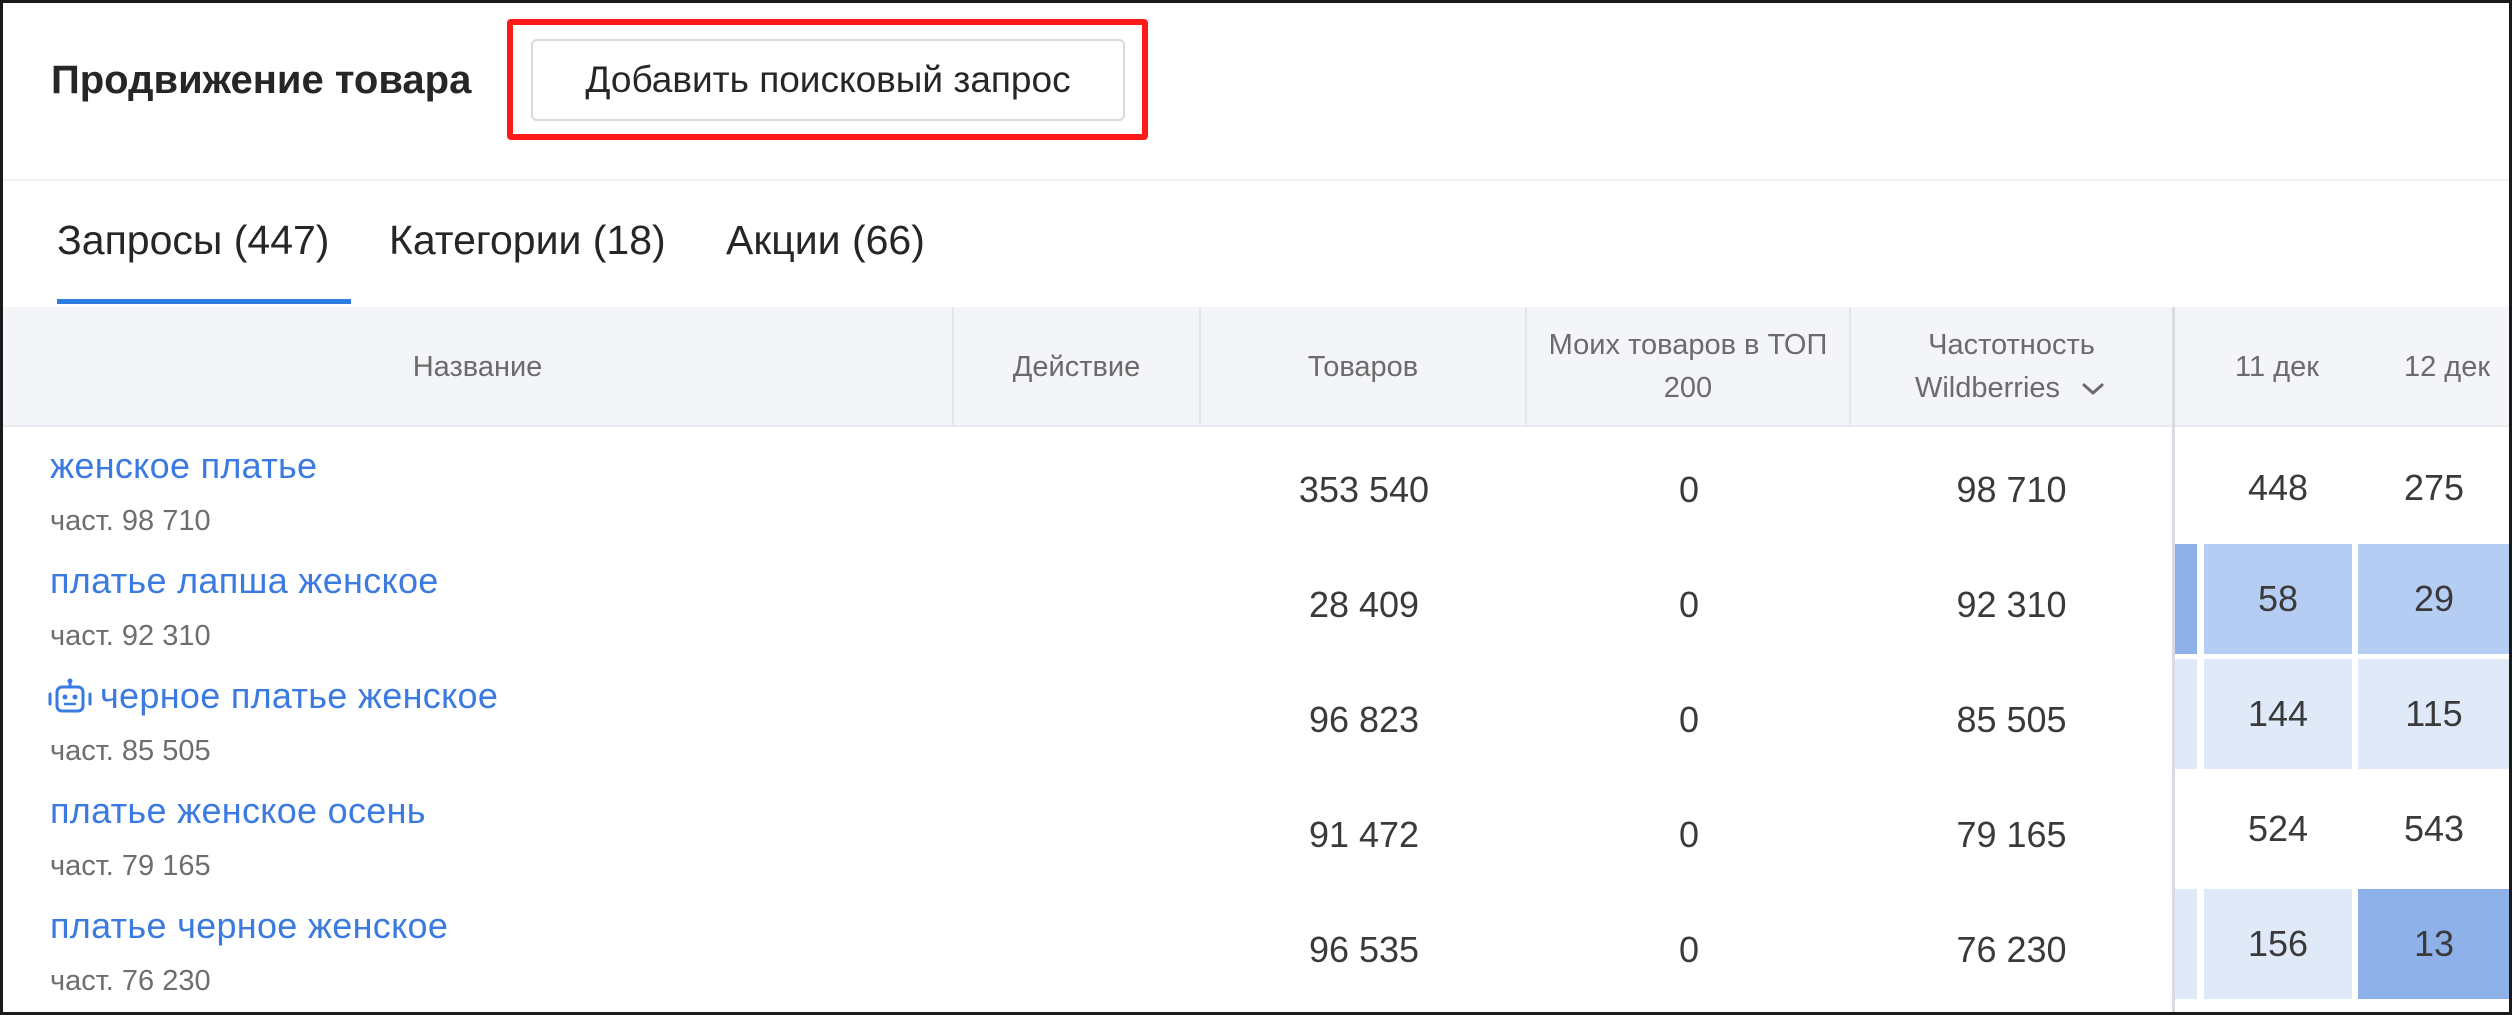 This screenshot has height=1015, width=2512. Describe the element at coordinates (193, 240) in the screenshot. I see `tab-queries: Запросы (447)` at that location.